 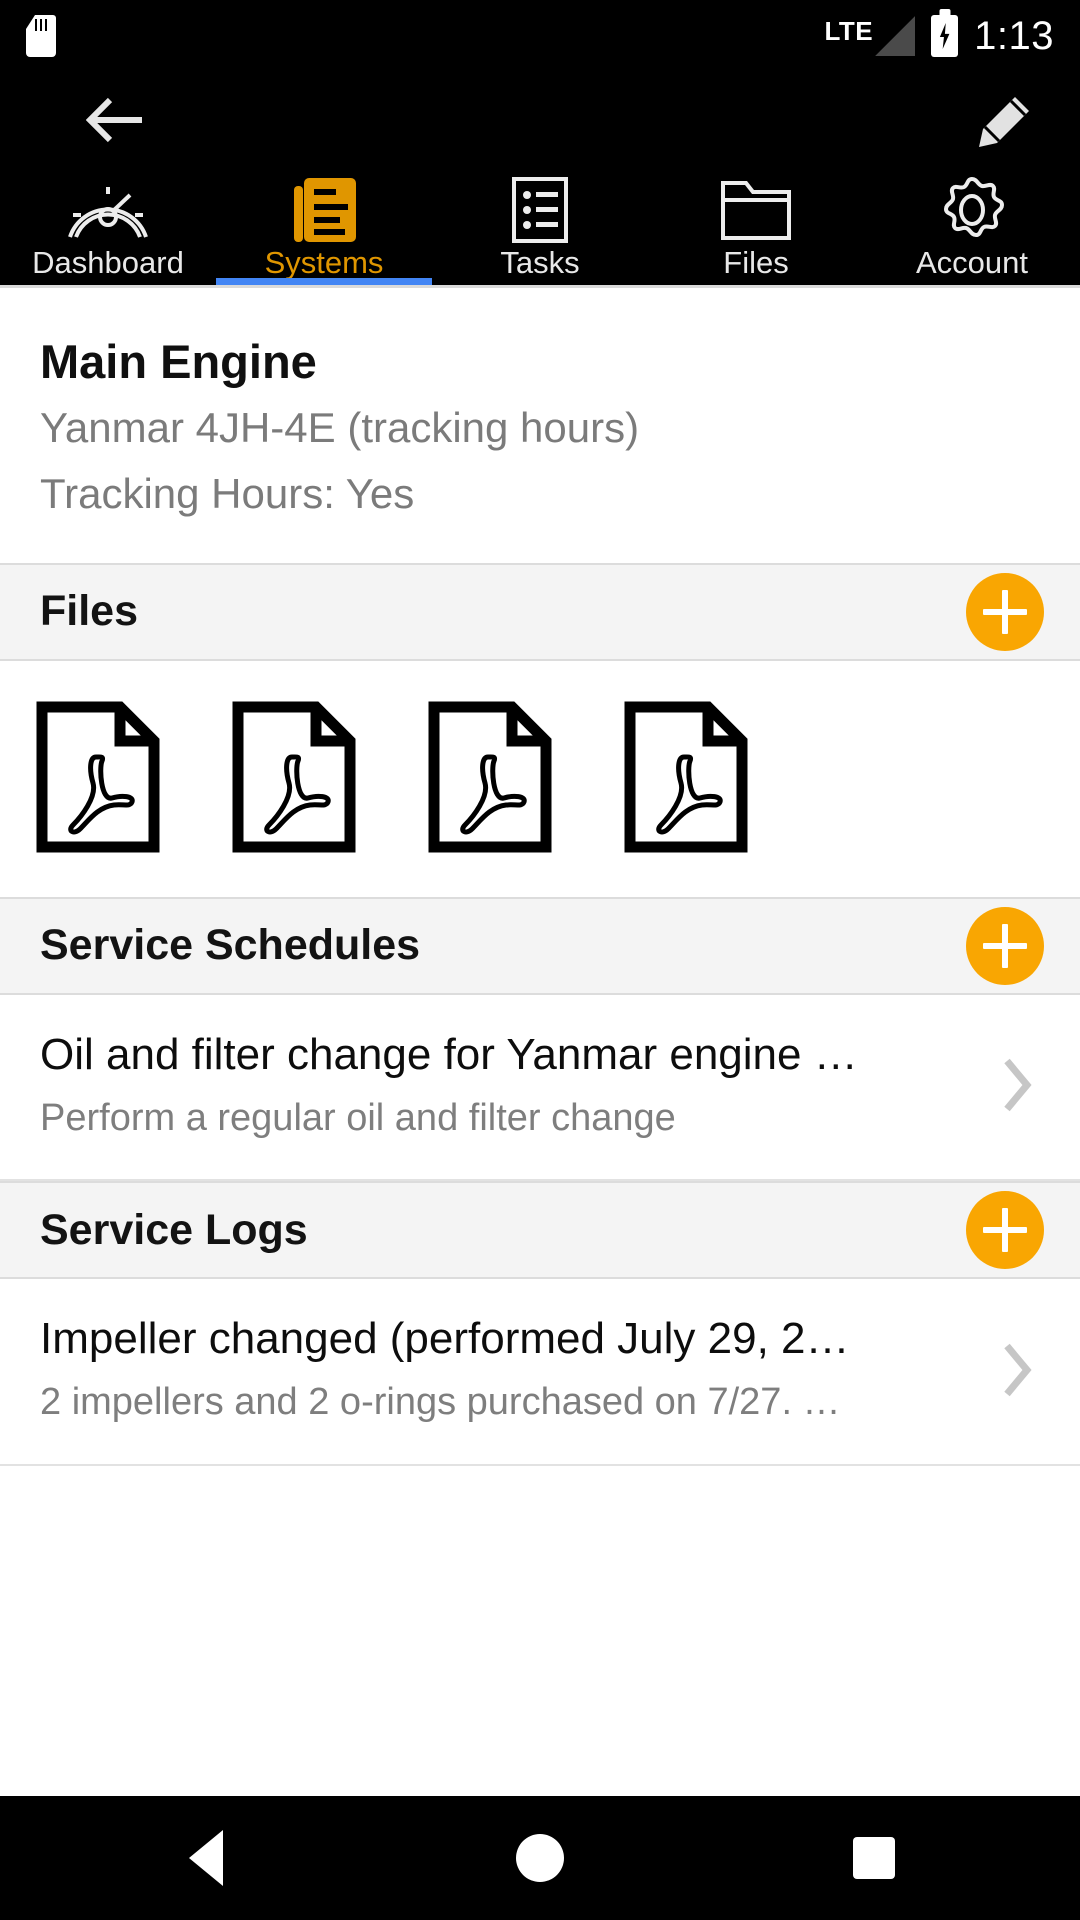 I want to click on signal-triangle-icon, so click(x=895, y=36).